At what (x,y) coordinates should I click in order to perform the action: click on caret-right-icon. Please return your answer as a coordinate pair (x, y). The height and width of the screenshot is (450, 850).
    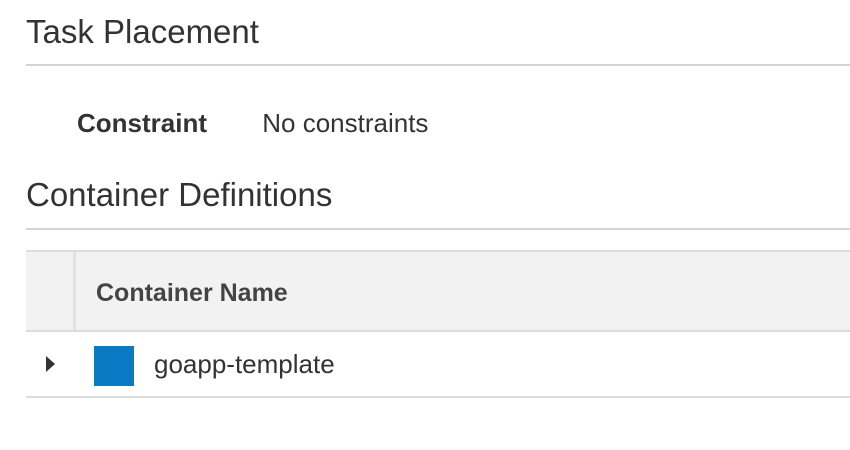
    Looking at the image, I should click on (50, 364).